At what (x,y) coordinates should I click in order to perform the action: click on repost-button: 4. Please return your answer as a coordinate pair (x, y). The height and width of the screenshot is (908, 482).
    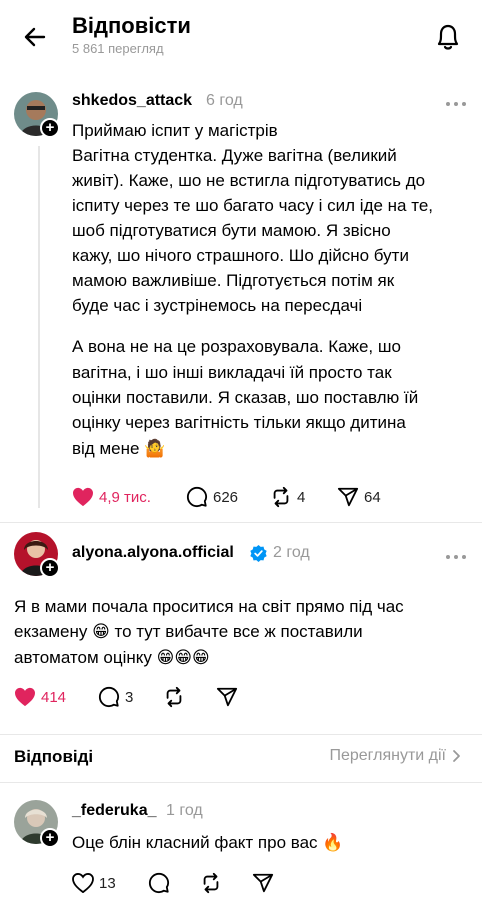
    Looking at the image, I should click on (287, 497).